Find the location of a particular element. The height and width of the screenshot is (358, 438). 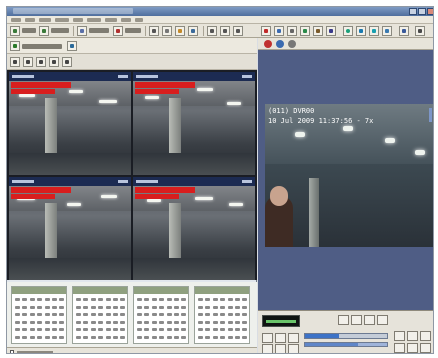

volume-slider is located at coordinates (346, 344).